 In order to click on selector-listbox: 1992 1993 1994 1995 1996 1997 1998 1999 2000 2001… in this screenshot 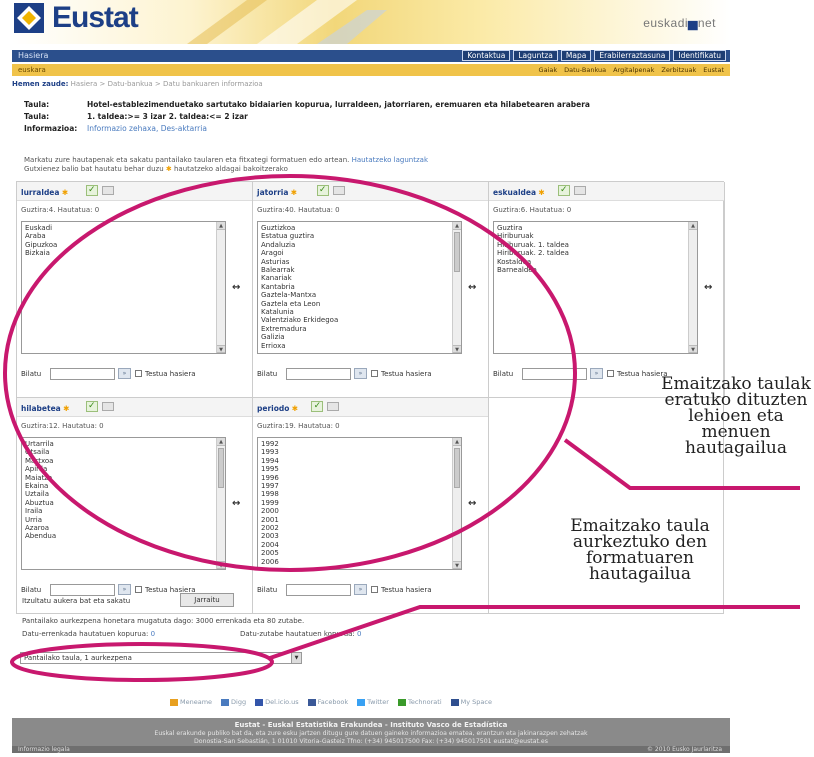, I will do `click(359, 503)`.